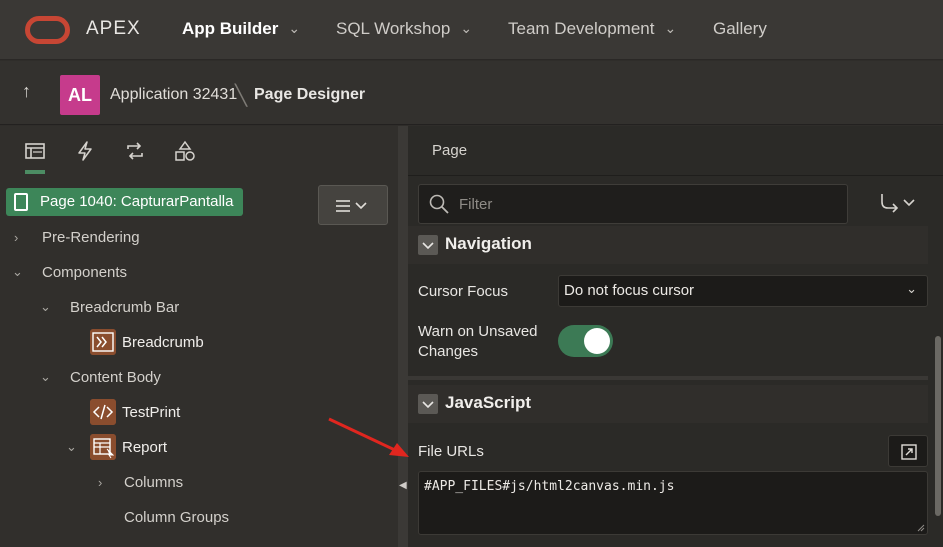  Describe the element at coordinates (668, 404) in the screenshot. I see `section-javascript: JavaScript` at that location.